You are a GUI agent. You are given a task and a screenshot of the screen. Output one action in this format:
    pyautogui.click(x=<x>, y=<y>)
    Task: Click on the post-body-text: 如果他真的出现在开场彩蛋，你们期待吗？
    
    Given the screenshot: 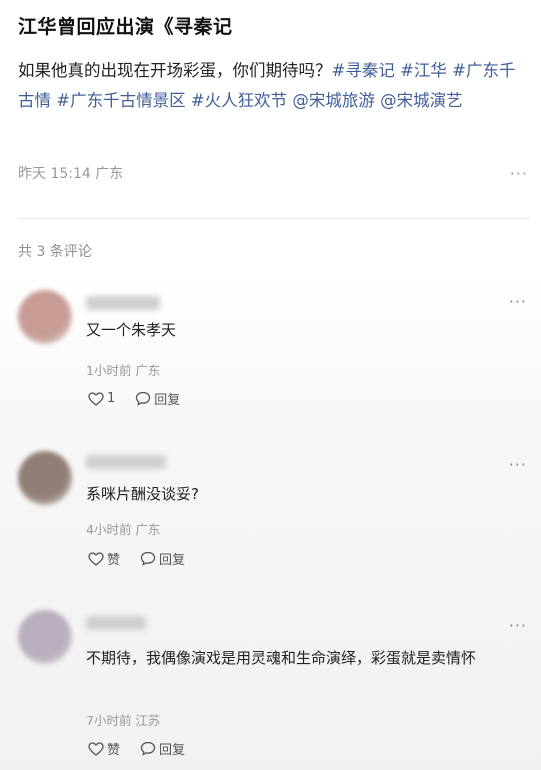 What is the action you would take?
    pyautogui.click(x=175, y=70)
    